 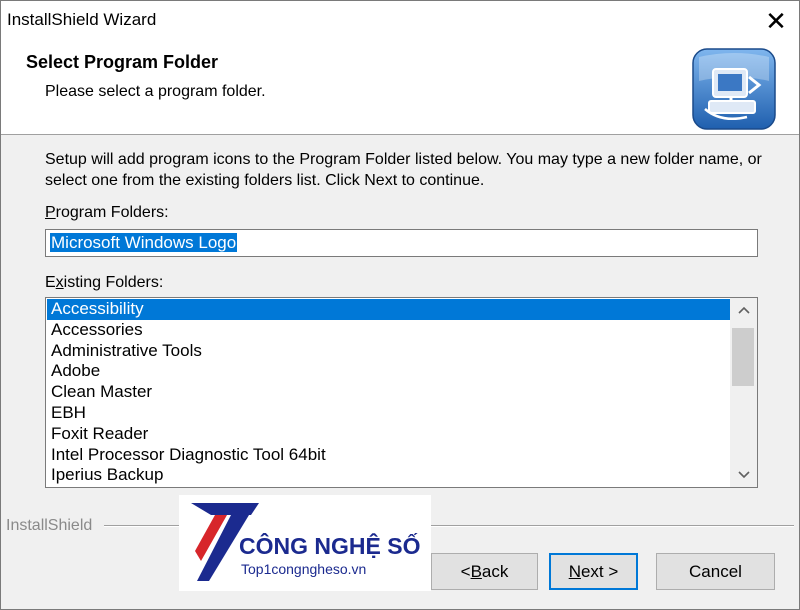 I want to click on window-title: InstallShield Wizard, so click(x=82, y=19).